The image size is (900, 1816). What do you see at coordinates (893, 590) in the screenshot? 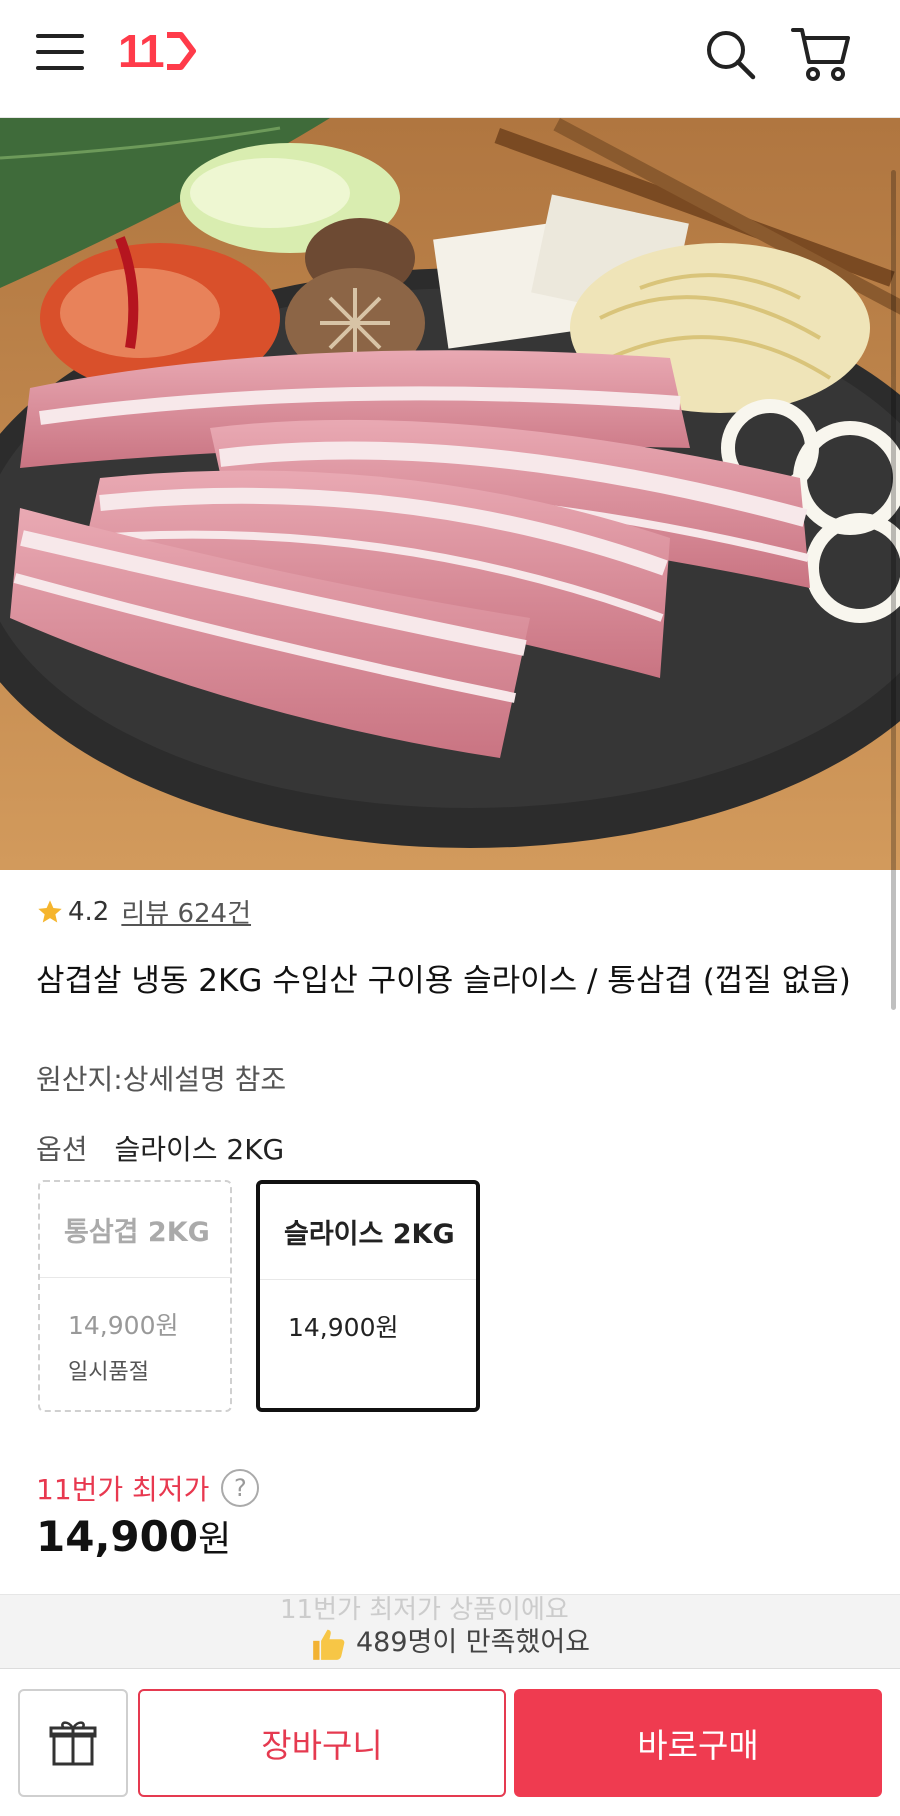
I see `scroll-indicator` at bounding box center [893, 590].